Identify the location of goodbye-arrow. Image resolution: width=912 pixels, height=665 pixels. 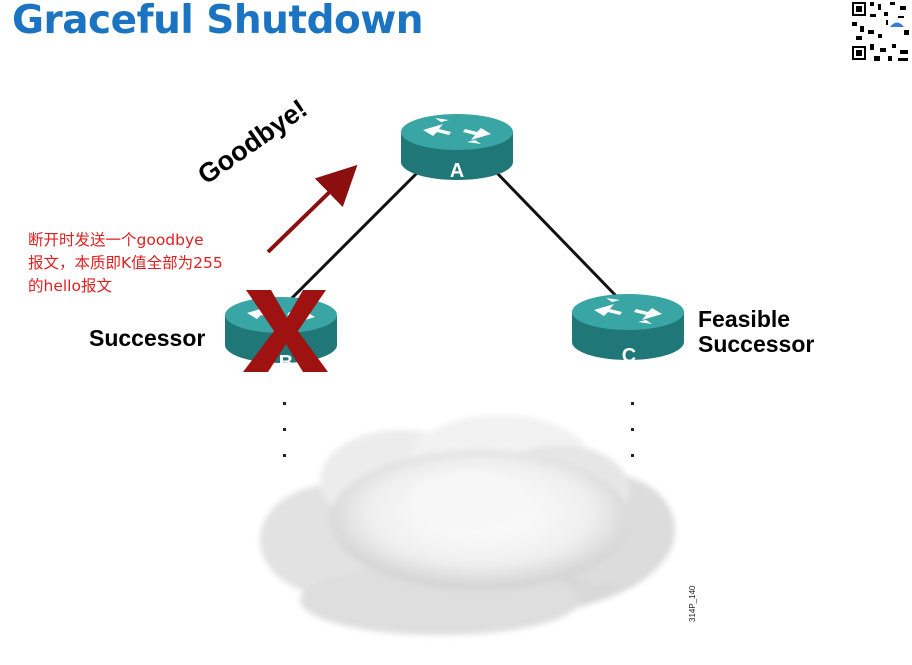
(312, 209).